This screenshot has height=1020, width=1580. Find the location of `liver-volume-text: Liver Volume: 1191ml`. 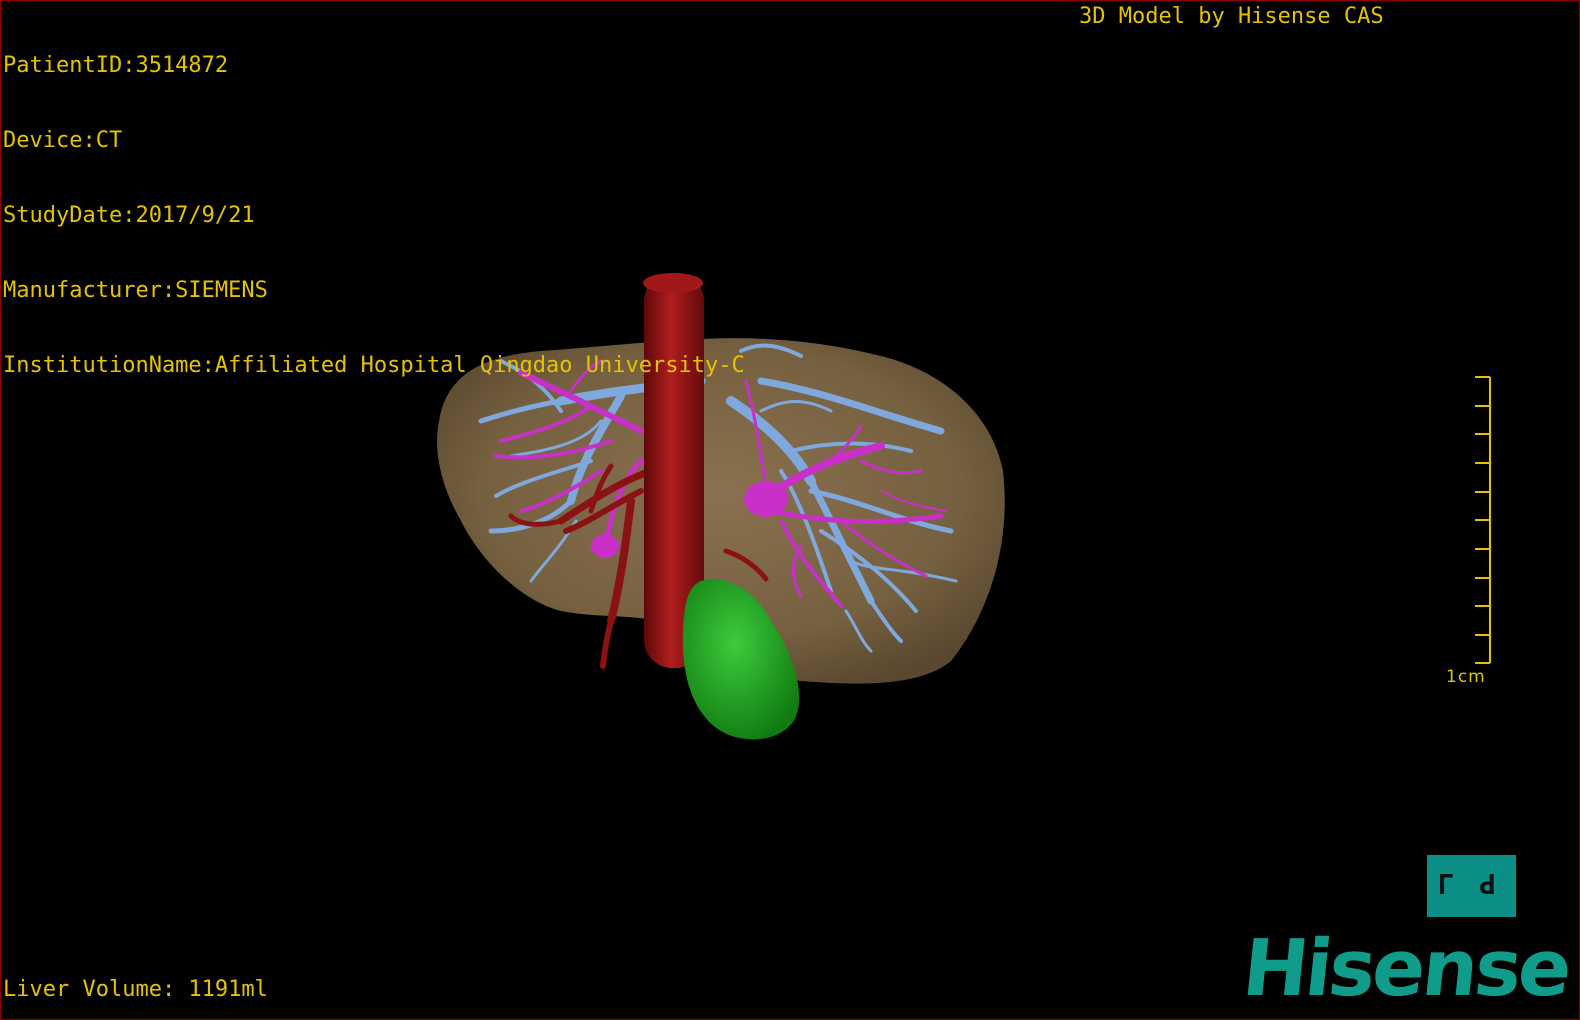

liver-volume-text: Liver Volume: 1191ml is located at coordinates (135, 989).